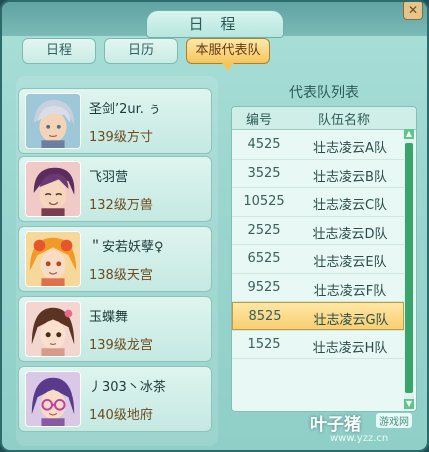 Image resolution: width=429 pixels, height=452 pixels. What do you see at coordinates (335, 425) in the screenshot?
I see `watermark-brand: 叶子猪` at bounding box center [335, 425].